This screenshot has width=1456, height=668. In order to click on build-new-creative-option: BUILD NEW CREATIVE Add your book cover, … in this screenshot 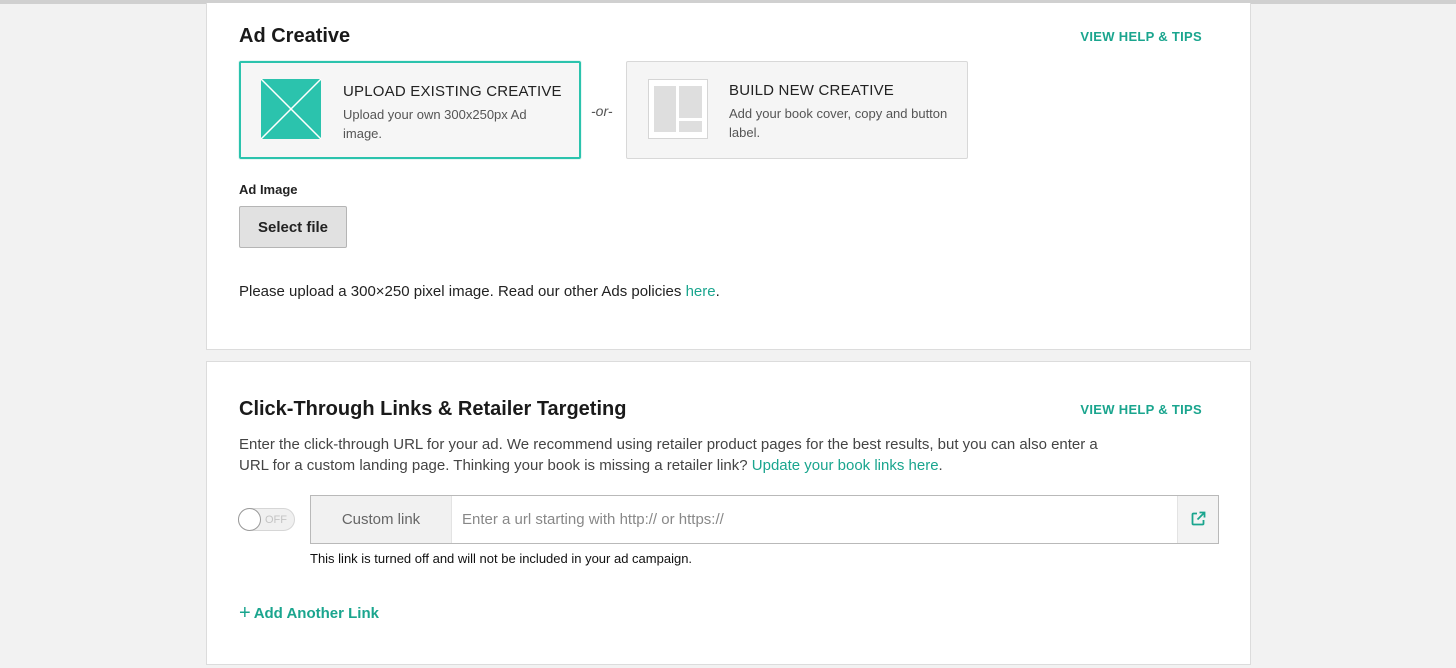, I will do `click(797, 110)`.